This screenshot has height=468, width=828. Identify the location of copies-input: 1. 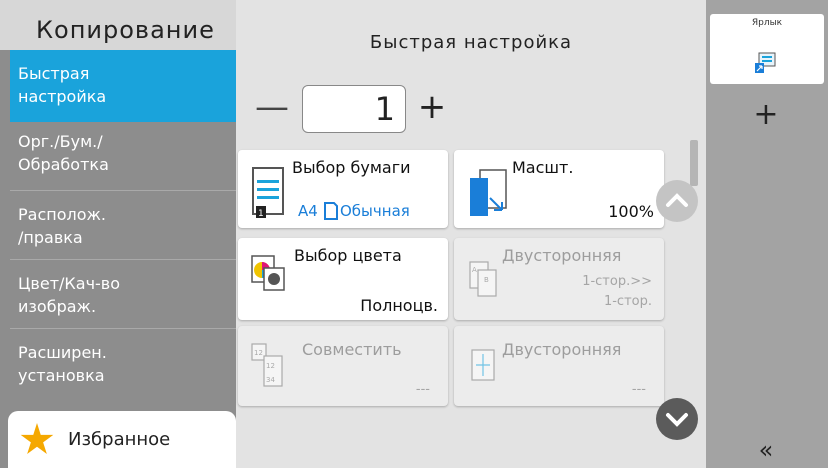
(354, 109).